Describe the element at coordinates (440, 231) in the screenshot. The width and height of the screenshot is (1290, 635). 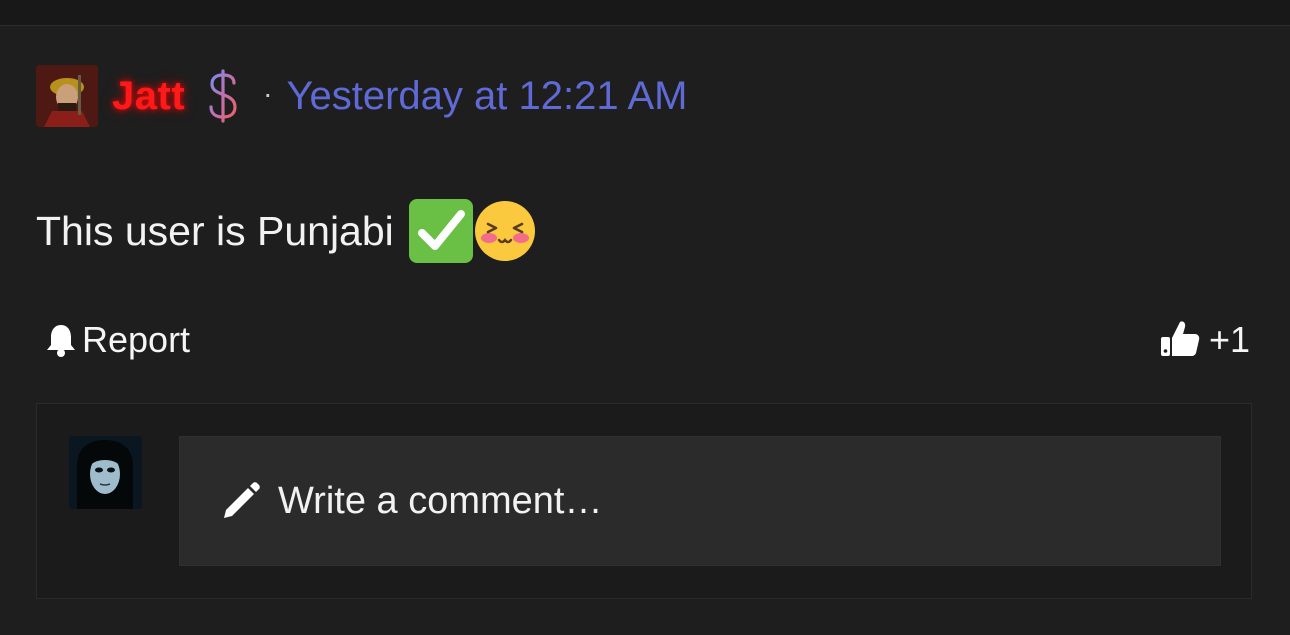
I see `check-mark-button-emoji` at that location.